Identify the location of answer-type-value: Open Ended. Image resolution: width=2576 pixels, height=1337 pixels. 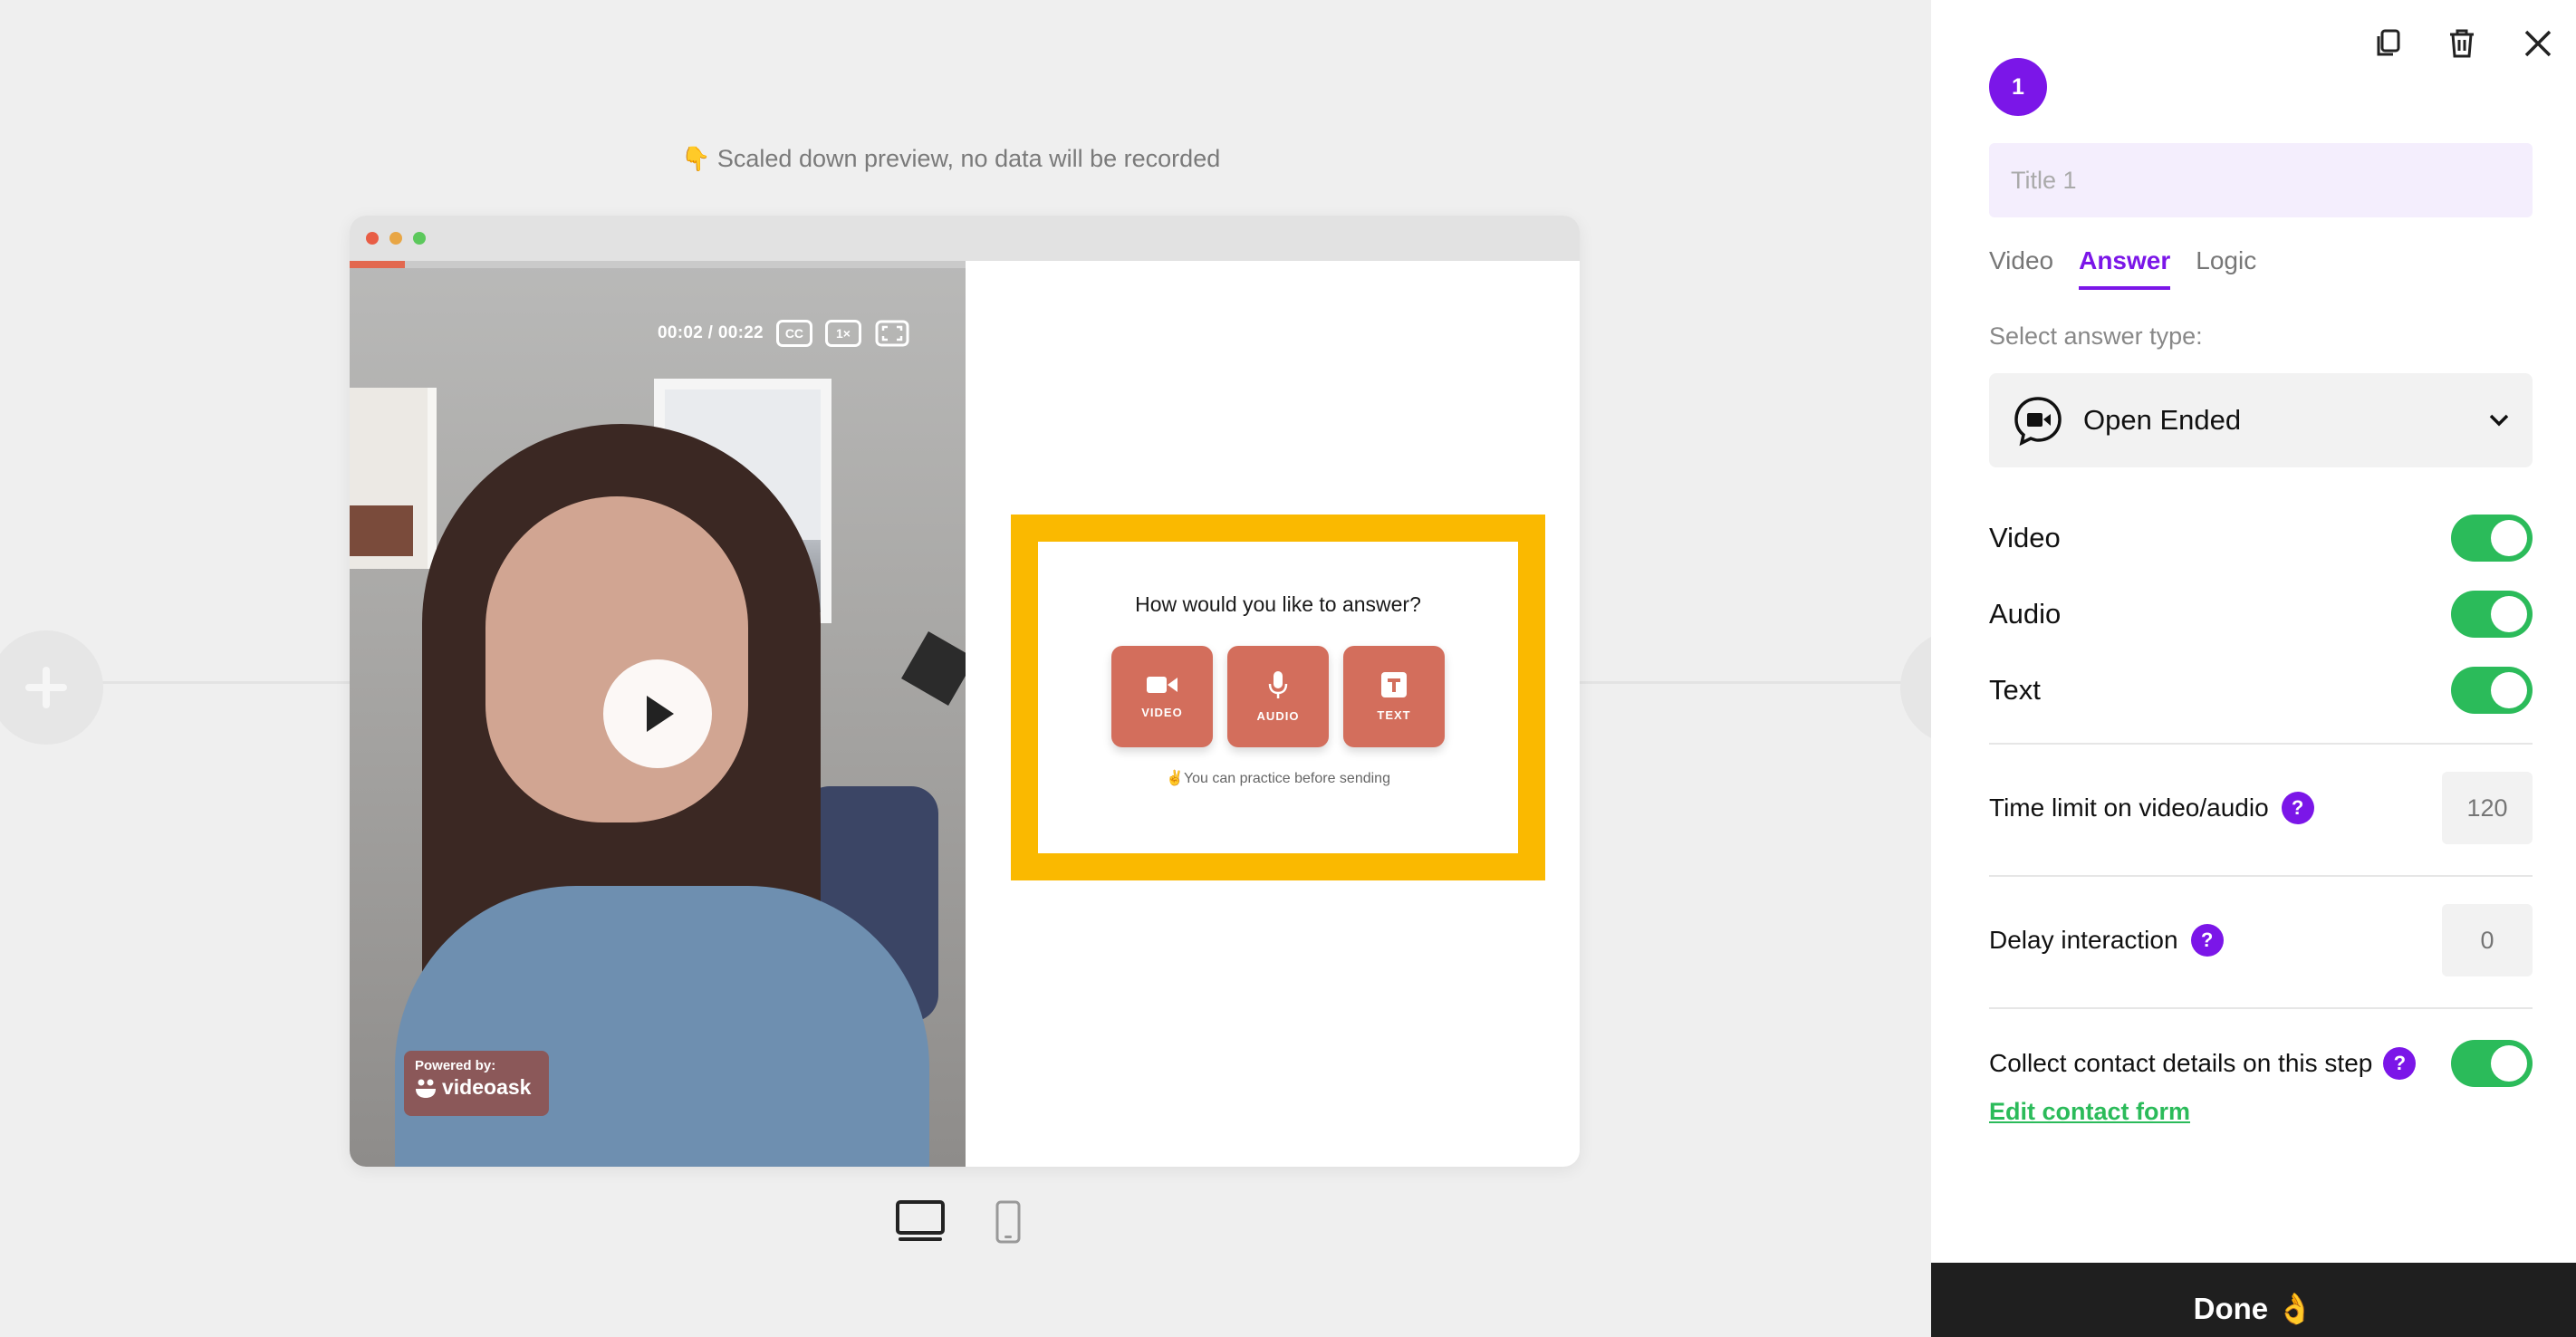
(2162, 420).